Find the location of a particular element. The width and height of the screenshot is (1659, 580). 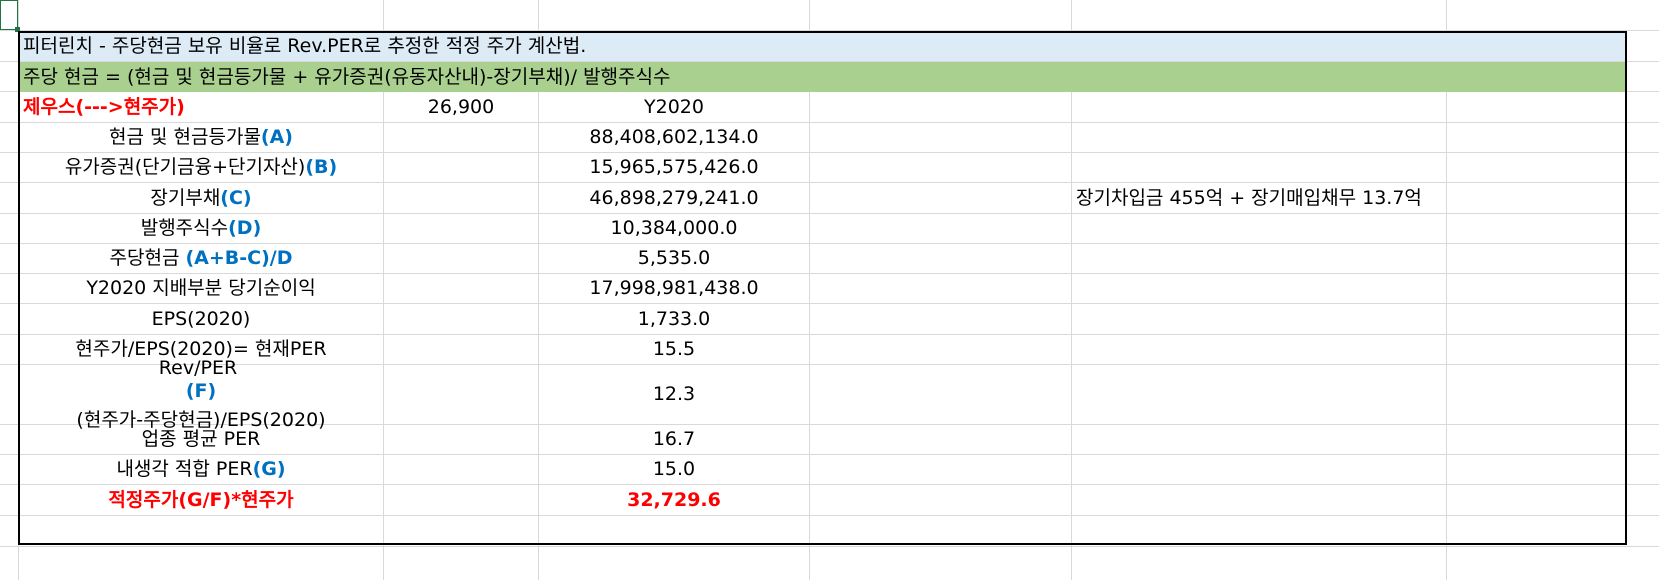

row-value: 10,384,000.0 is located at coordinates (674, 228).